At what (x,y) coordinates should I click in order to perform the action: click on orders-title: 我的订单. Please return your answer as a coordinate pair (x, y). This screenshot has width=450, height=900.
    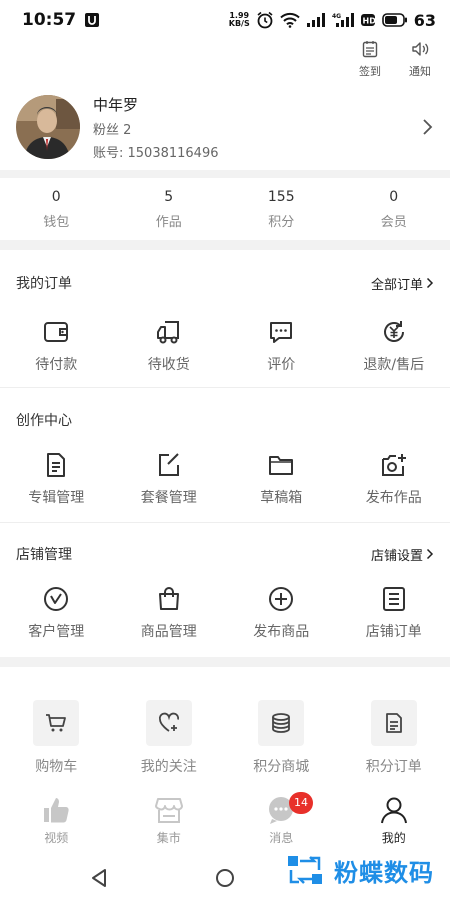
    Looking at the image, I should click on (44, 284).